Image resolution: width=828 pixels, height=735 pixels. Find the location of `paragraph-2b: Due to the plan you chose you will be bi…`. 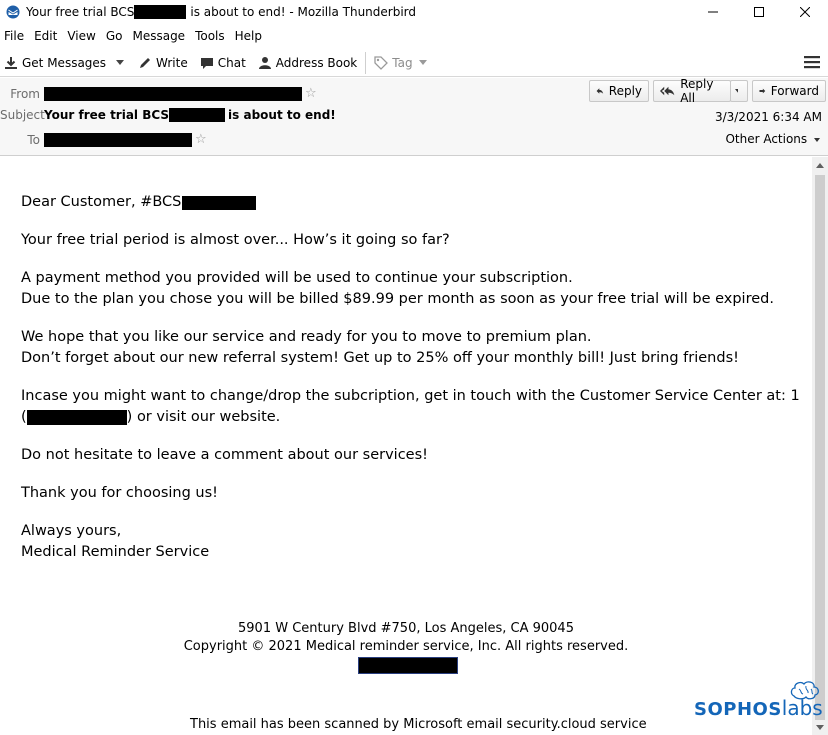

paragraph-2b: Due to the plan you chose you will be bi… is located at coordinates (397, 299).